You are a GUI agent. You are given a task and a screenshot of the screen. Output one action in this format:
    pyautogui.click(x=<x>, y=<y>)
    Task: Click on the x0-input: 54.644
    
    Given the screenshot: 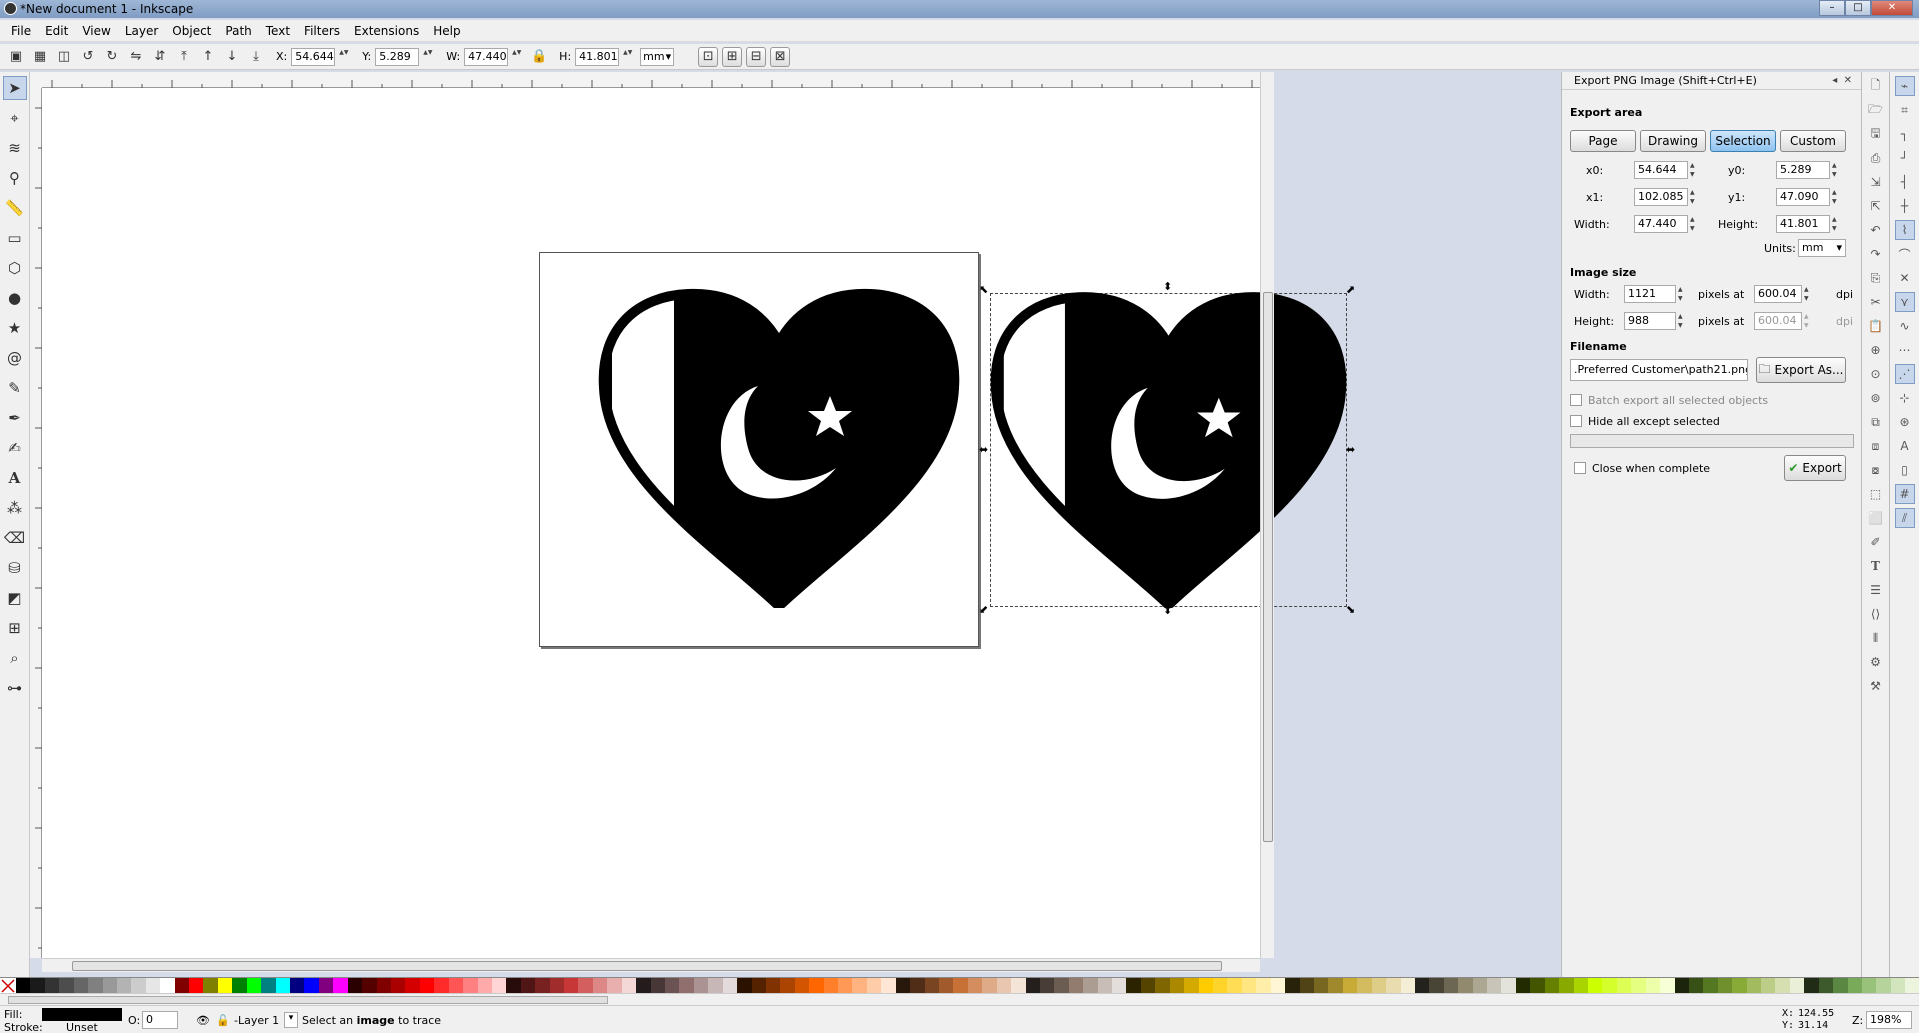 What is the action you would take?
    pyautogui.click(x=1661, y=170)
    